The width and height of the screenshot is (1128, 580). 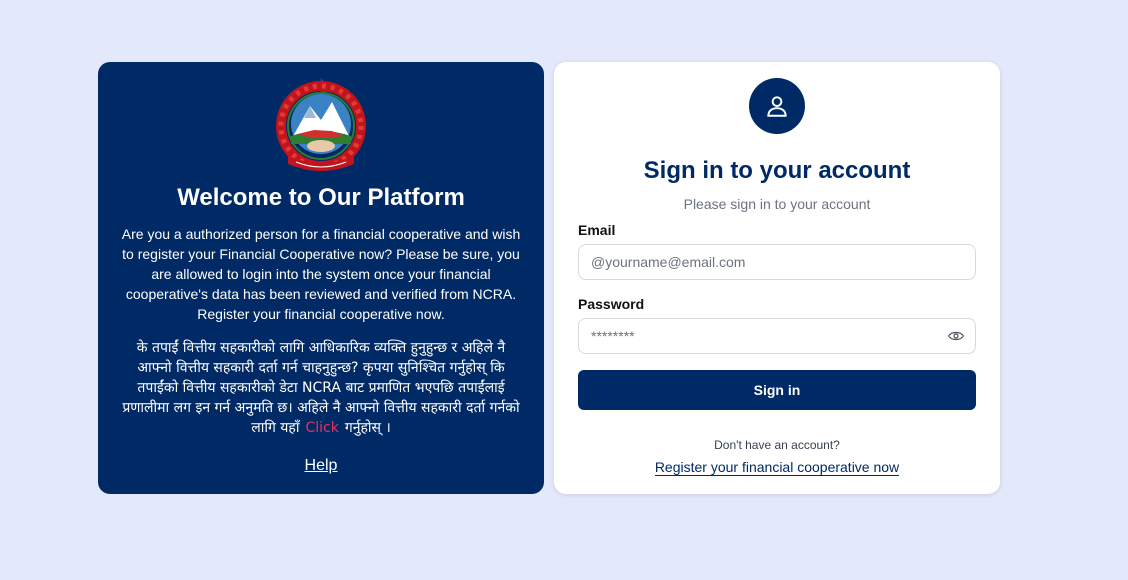 I want to click on register-link-row: Register your financial cooperative now, so click(x=777, y=467).